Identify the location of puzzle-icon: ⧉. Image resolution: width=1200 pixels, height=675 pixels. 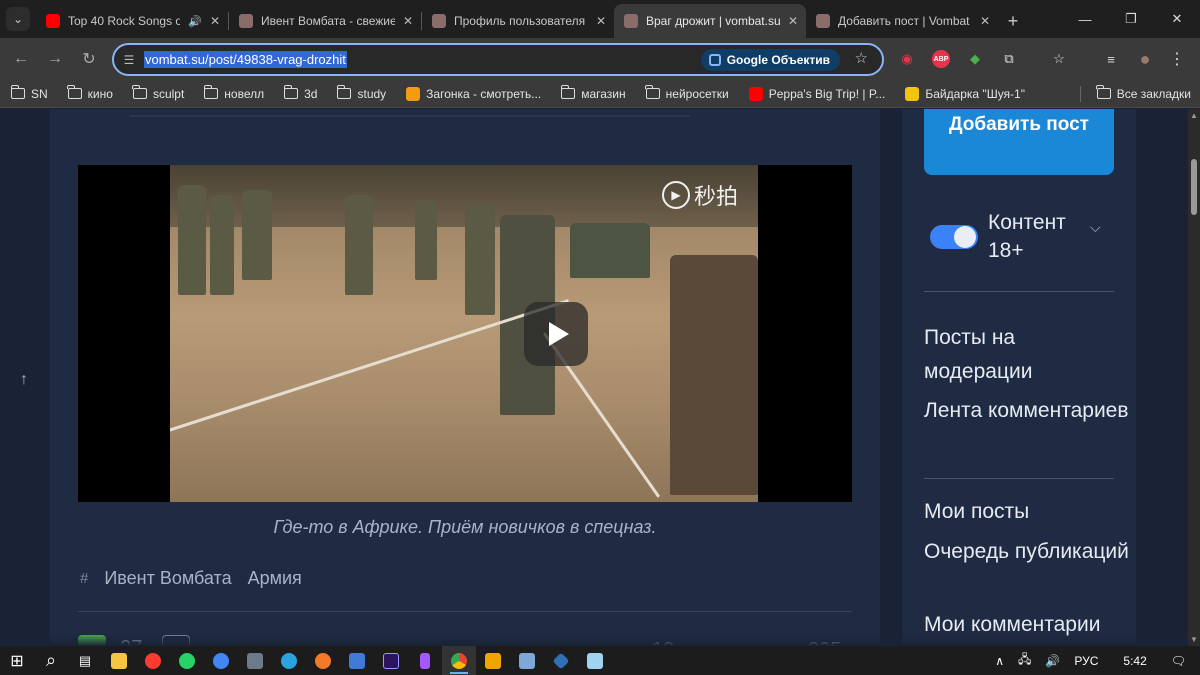
(1009, 59).